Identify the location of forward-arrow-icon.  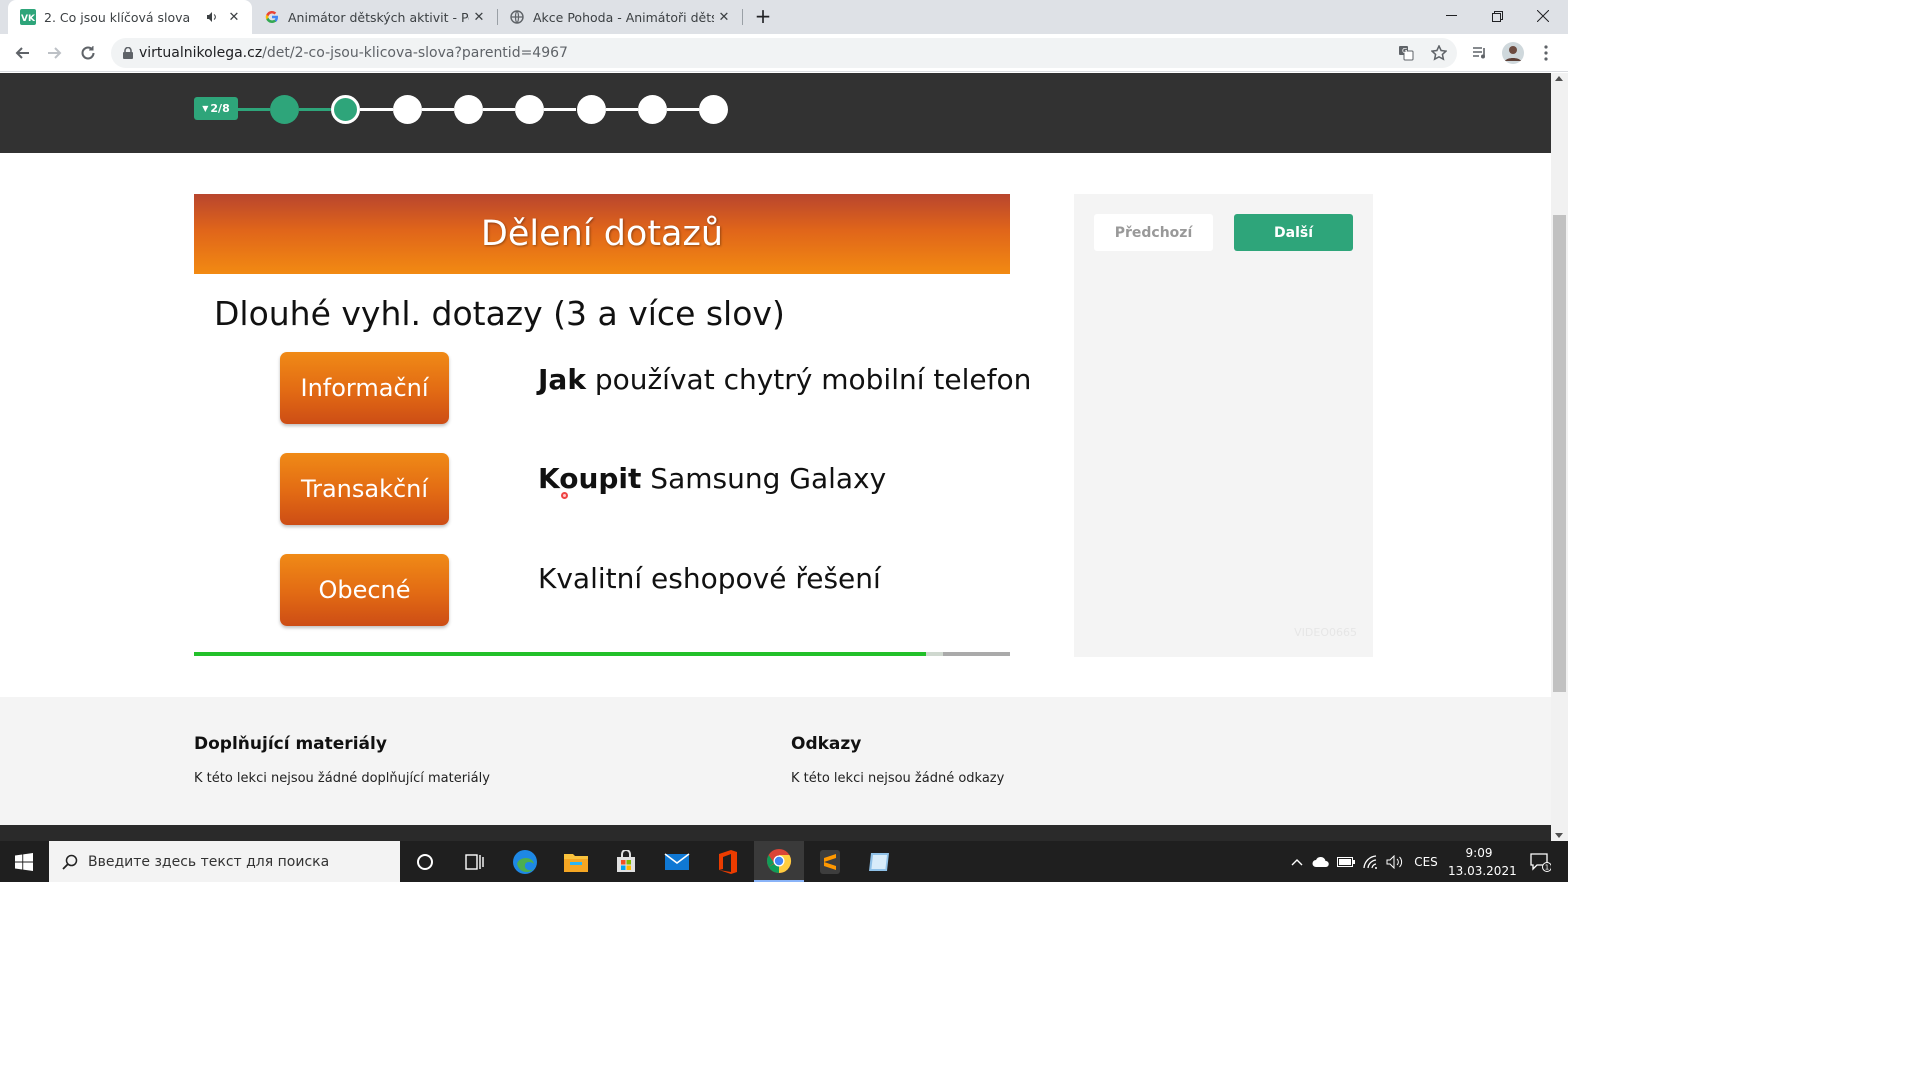
(55, 53).